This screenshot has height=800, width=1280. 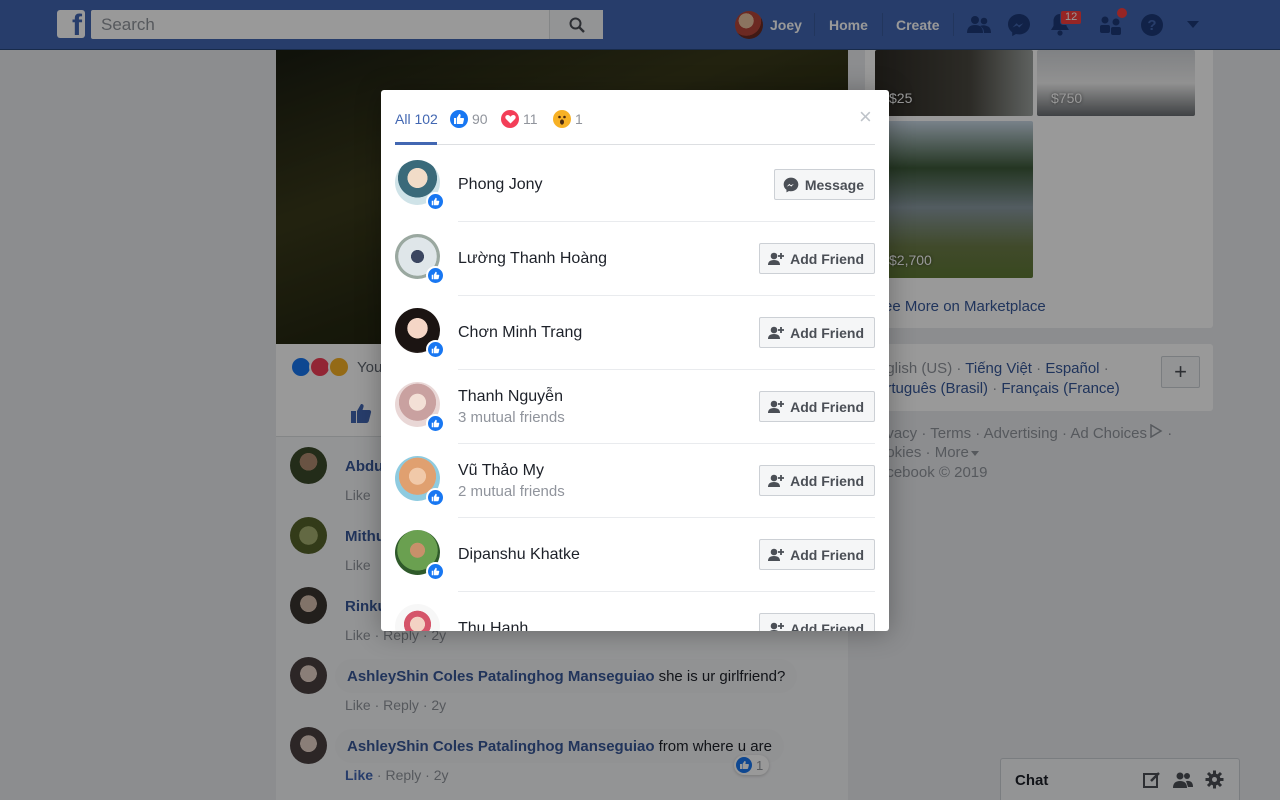 I want to click on button-label: Message, so click(x=834, y=184).